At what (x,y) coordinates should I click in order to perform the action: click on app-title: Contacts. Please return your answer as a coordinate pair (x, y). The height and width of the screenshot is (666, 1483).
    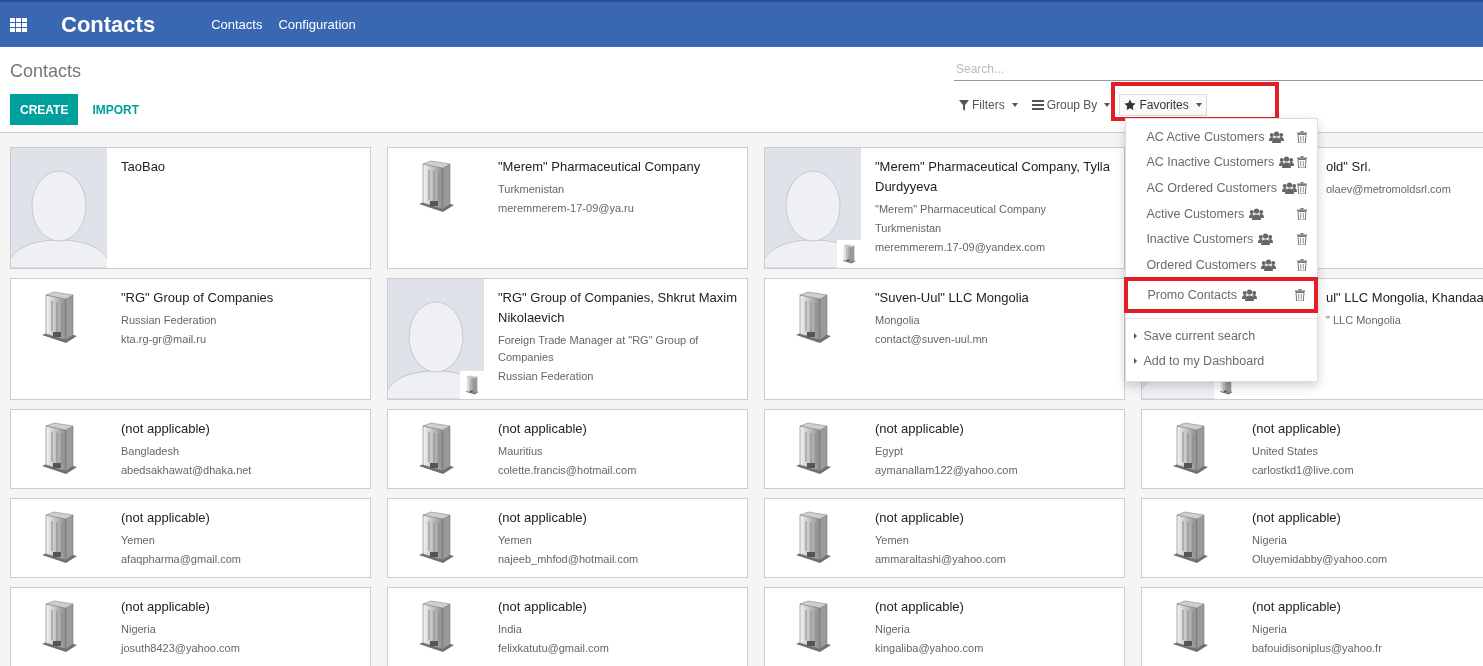
    Looking at the image, I should click on (108, 24).